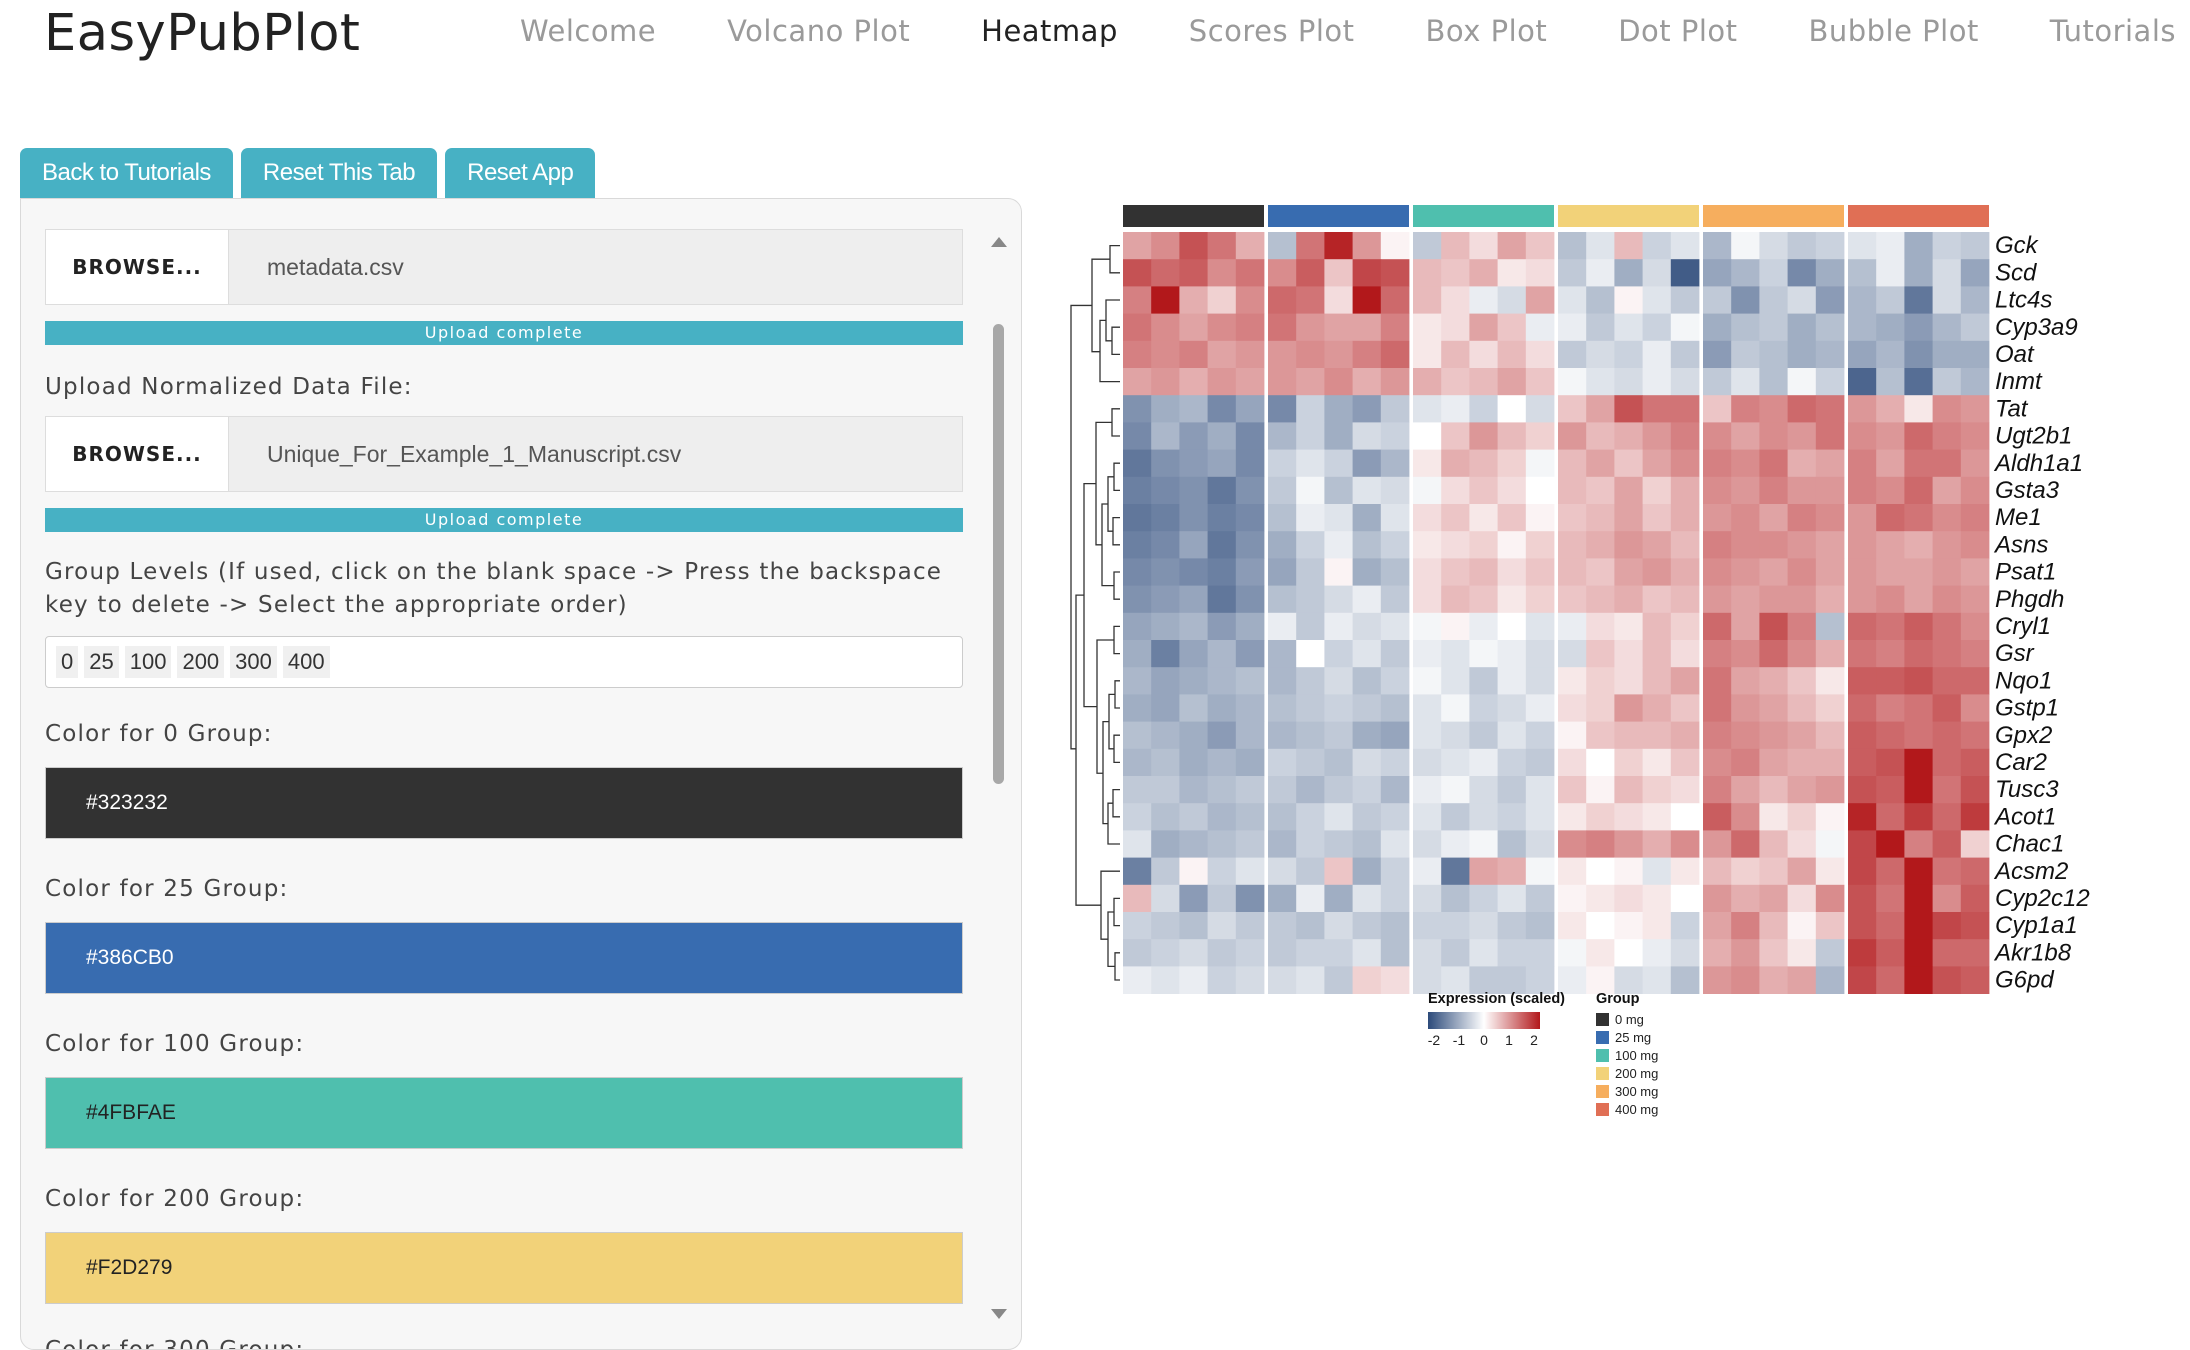  Describe the element at coordinates (175, 1199) in the screenshot. I see `color-label: Color for 200 Group:` at that location.